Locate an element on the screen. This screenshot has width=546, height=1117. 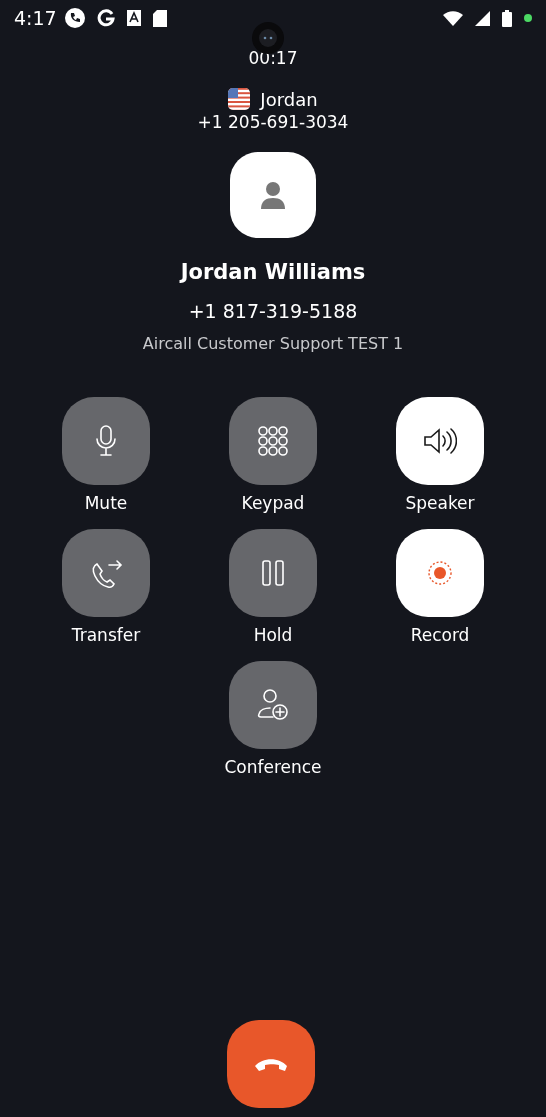
contact-company: Aircall Customer Support TEST 1 is located at coordinates (273, 343).